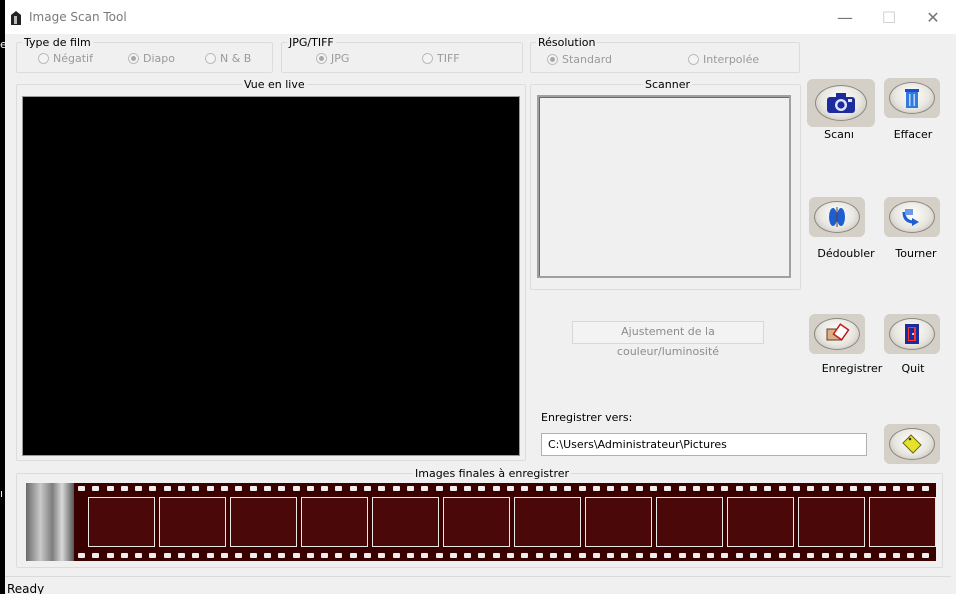  Describe the element at coordinates (340, 58) in the screenshot. I see `radio-label: JPG` at that location.